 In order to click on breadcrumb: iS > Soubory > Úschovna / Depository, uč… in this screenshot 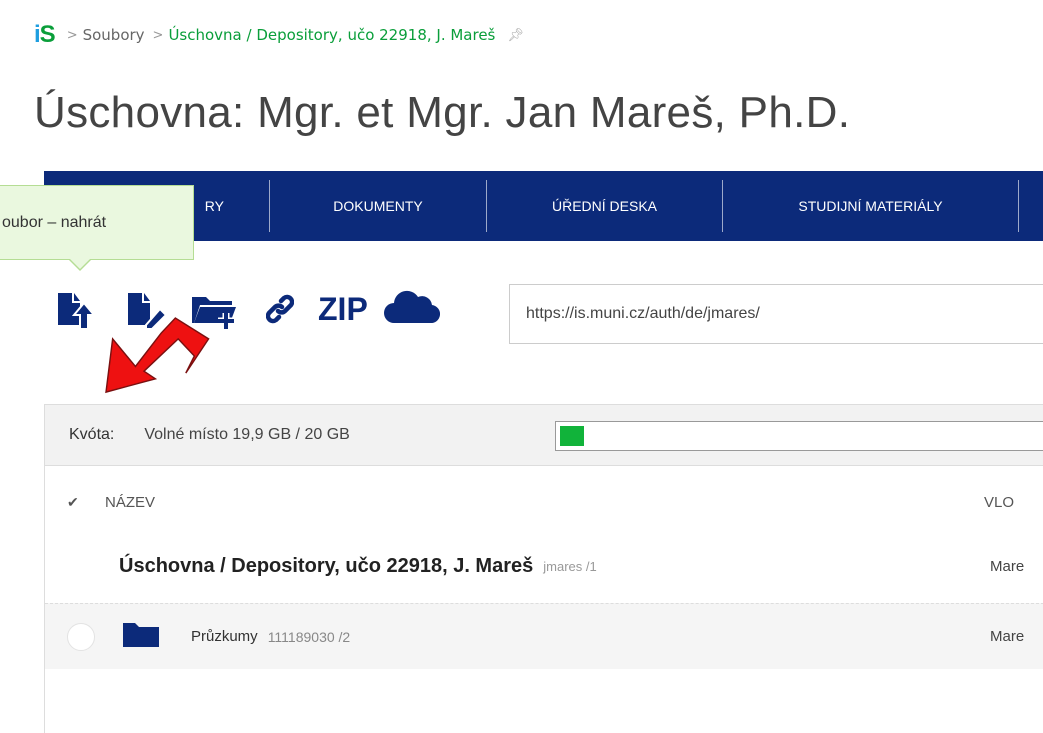, I will do `click(279, 35)`.